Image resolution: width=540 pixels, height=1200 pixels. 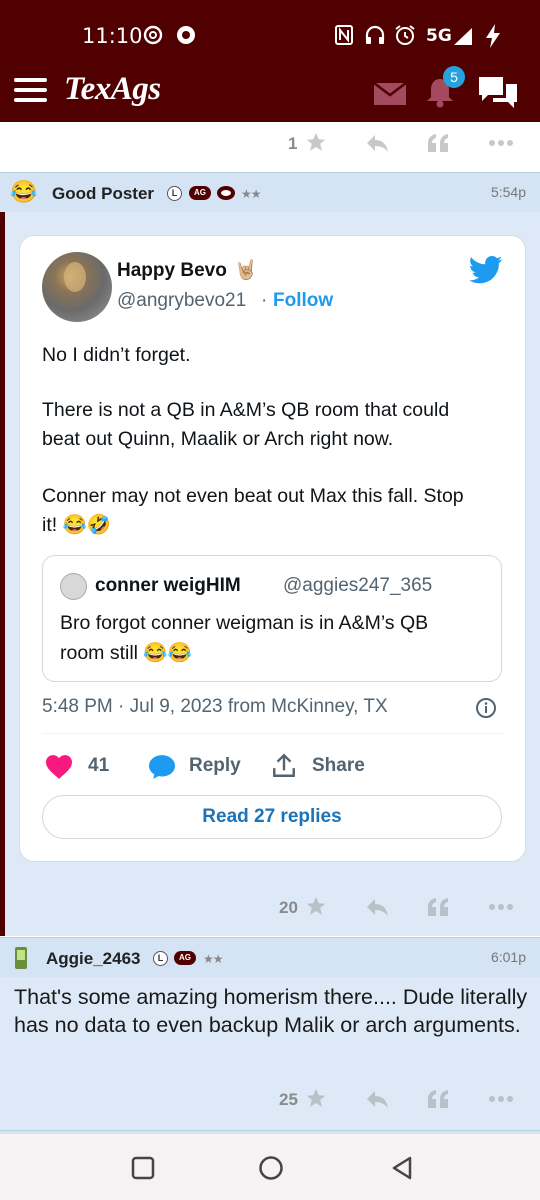 I want to click on quoted-display-name: conner weigHIM, so click(x=168, y=585).